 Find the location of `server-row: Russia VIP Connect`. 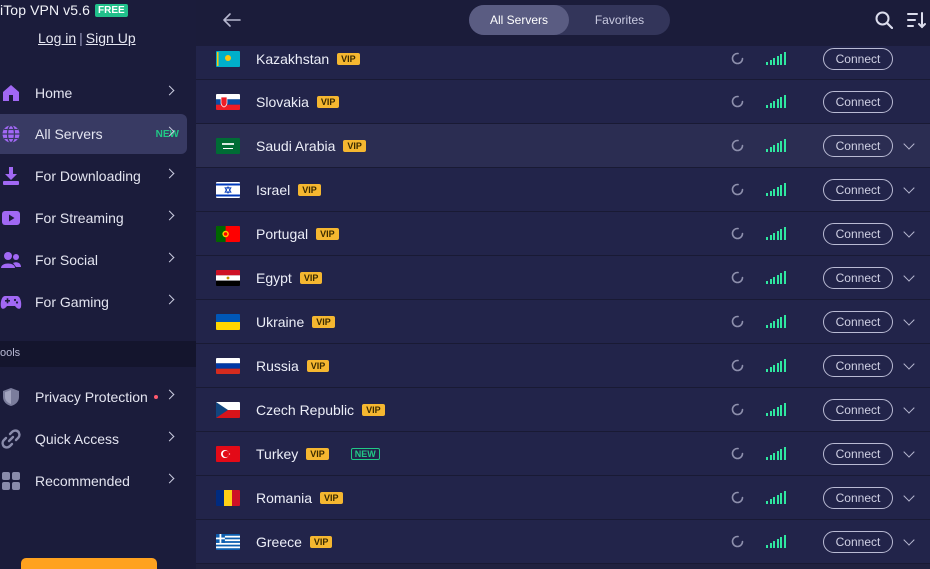

server-row: Russia VIP Connect is located at coordinates (563, 366).